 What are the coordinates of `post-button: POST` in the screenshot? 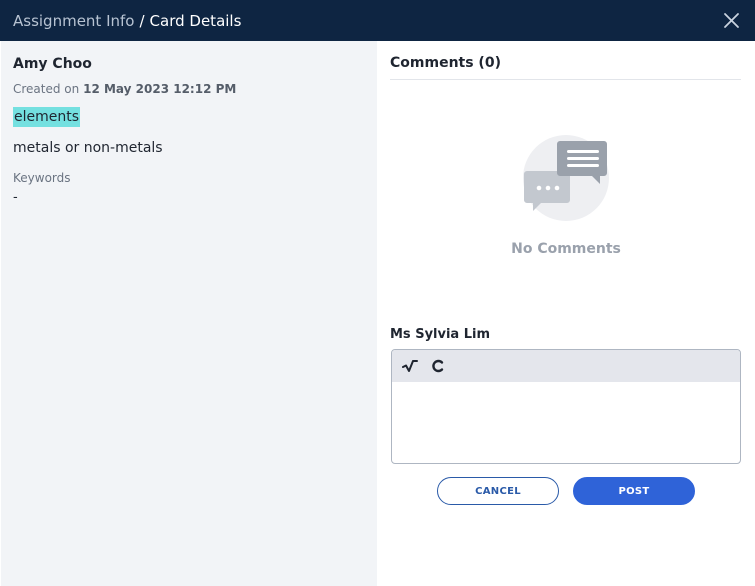 It's located at (634, 491).